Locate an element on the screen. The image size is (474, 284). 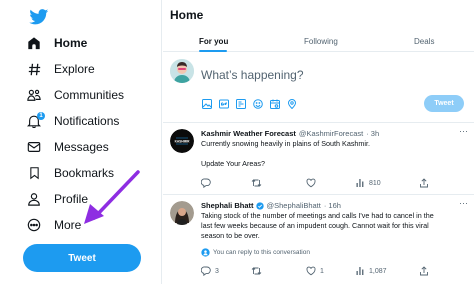
tweet-text-line is located at coordinates (333, 154).